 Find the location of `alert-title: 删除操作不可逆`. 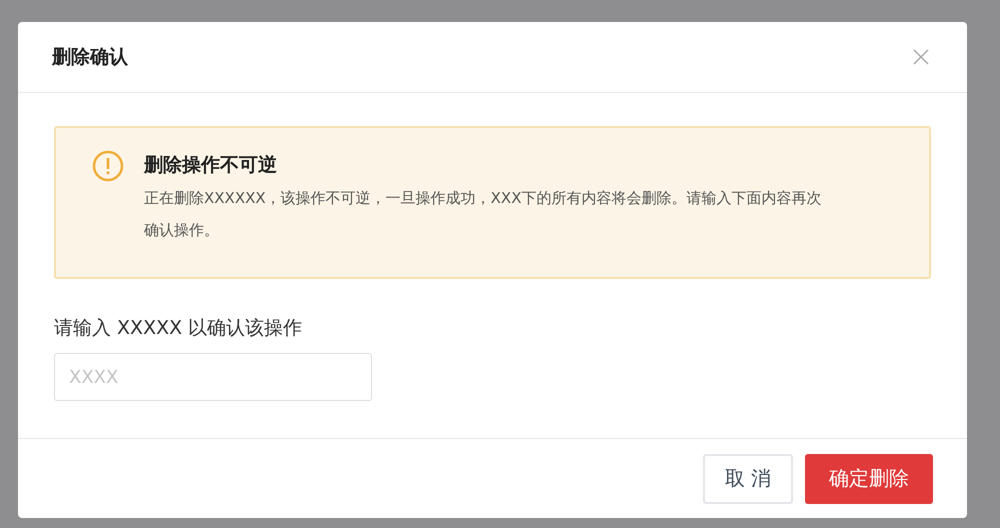

alert-title: 删除操作不可逆 is located at coordinates (211, 165).